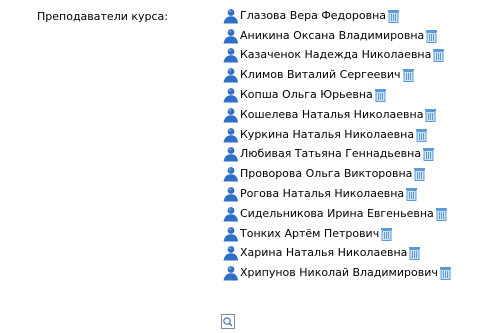 The height and width of the screenshot is (333, 485). I want to click on teacher-name: Куркина Наталья Николаевна, so click(327, 135).